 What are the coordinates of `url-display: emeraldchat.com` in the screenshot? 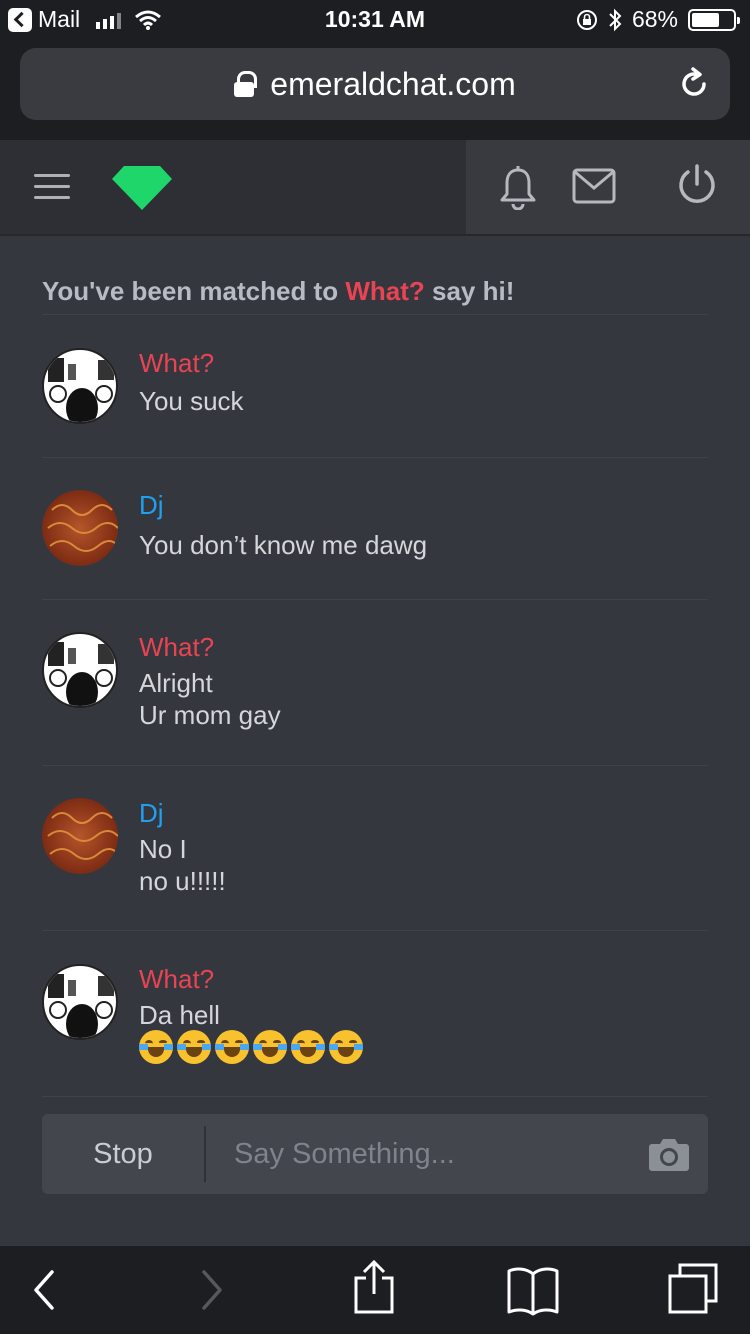 It's located at (375, 84).